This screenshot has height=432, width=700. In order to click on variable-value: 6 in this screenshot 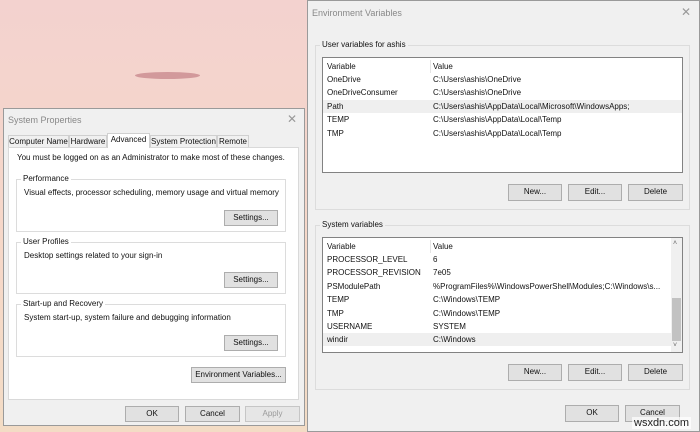, I will do `click(435, 259)`.